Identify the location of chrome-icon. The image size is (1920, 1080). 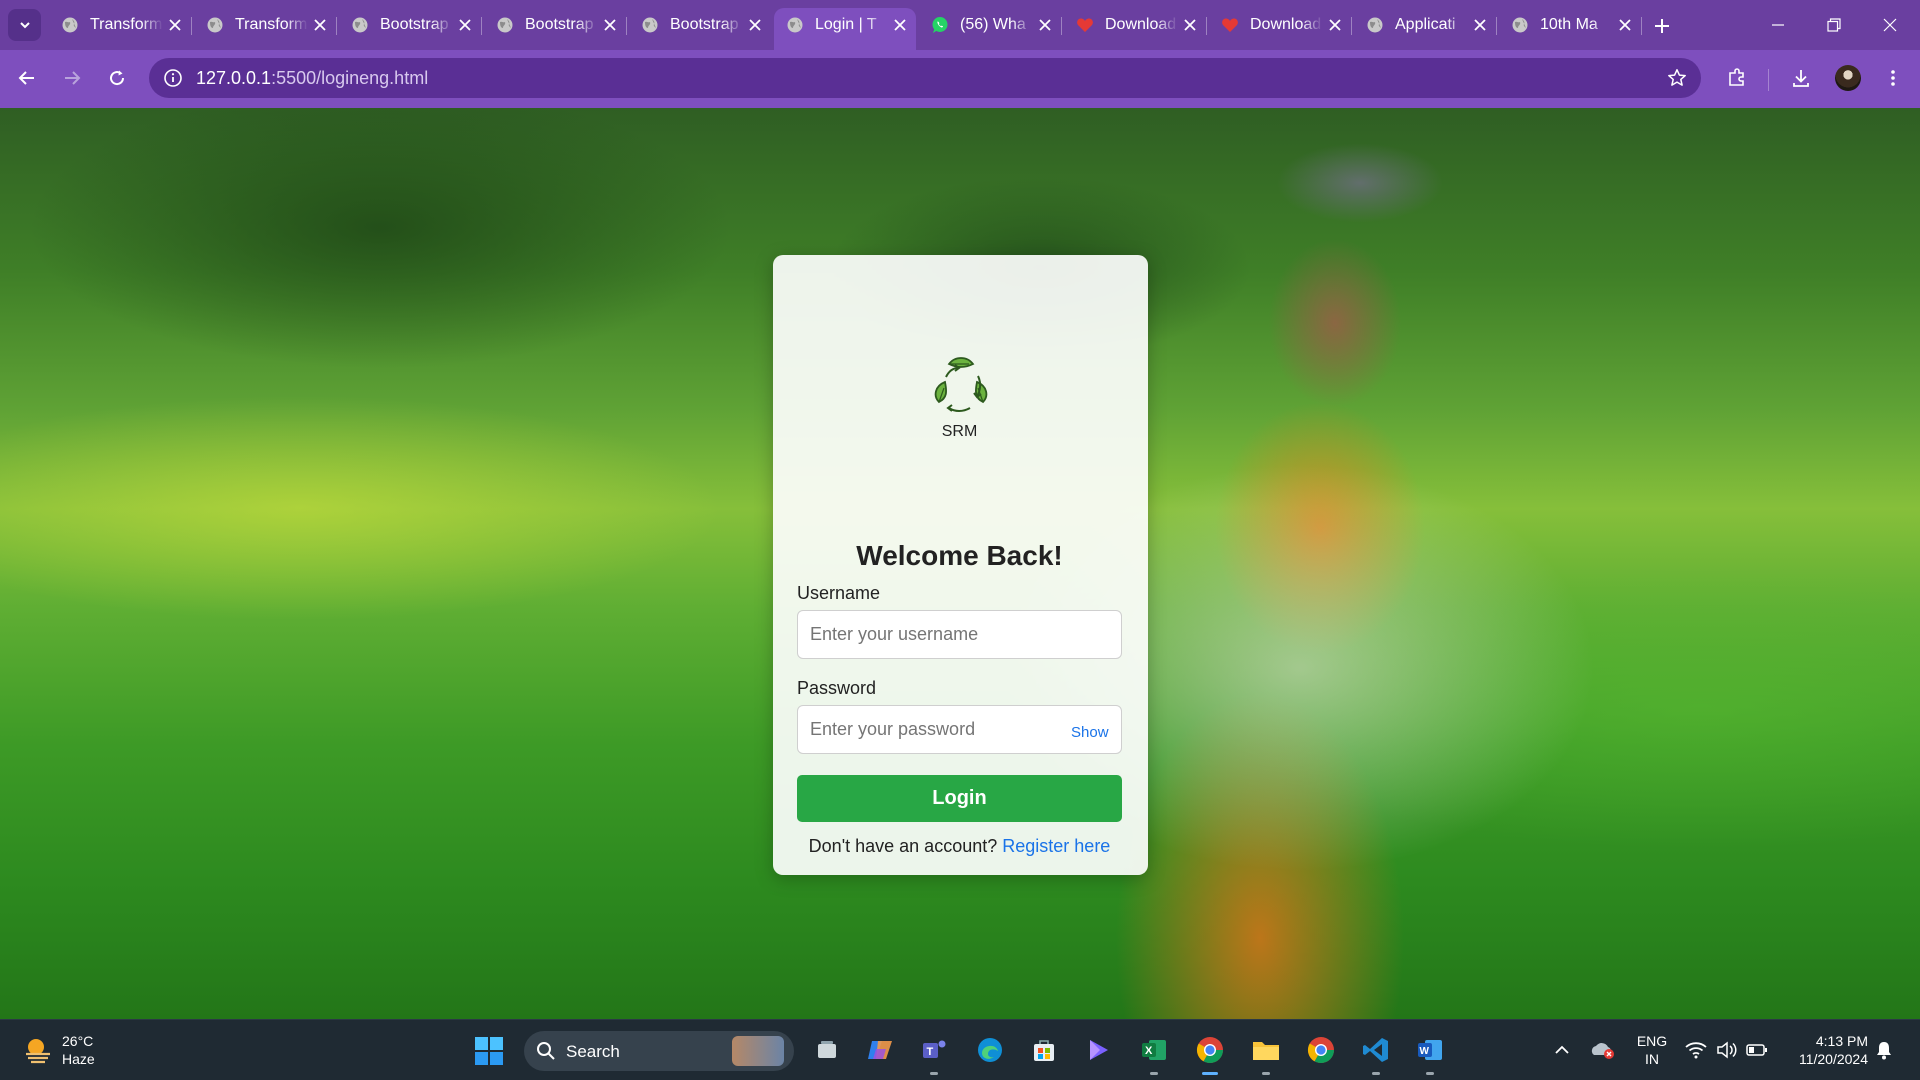
(1210, 1054).